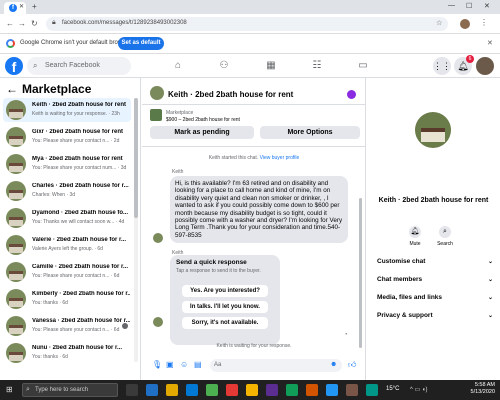 The width and height of the screenshot is (500, 400). Describe the element at coordinates (436, 261) in the screenshot. I see `customise-chat-row: Customise chat ⌄` at that location.